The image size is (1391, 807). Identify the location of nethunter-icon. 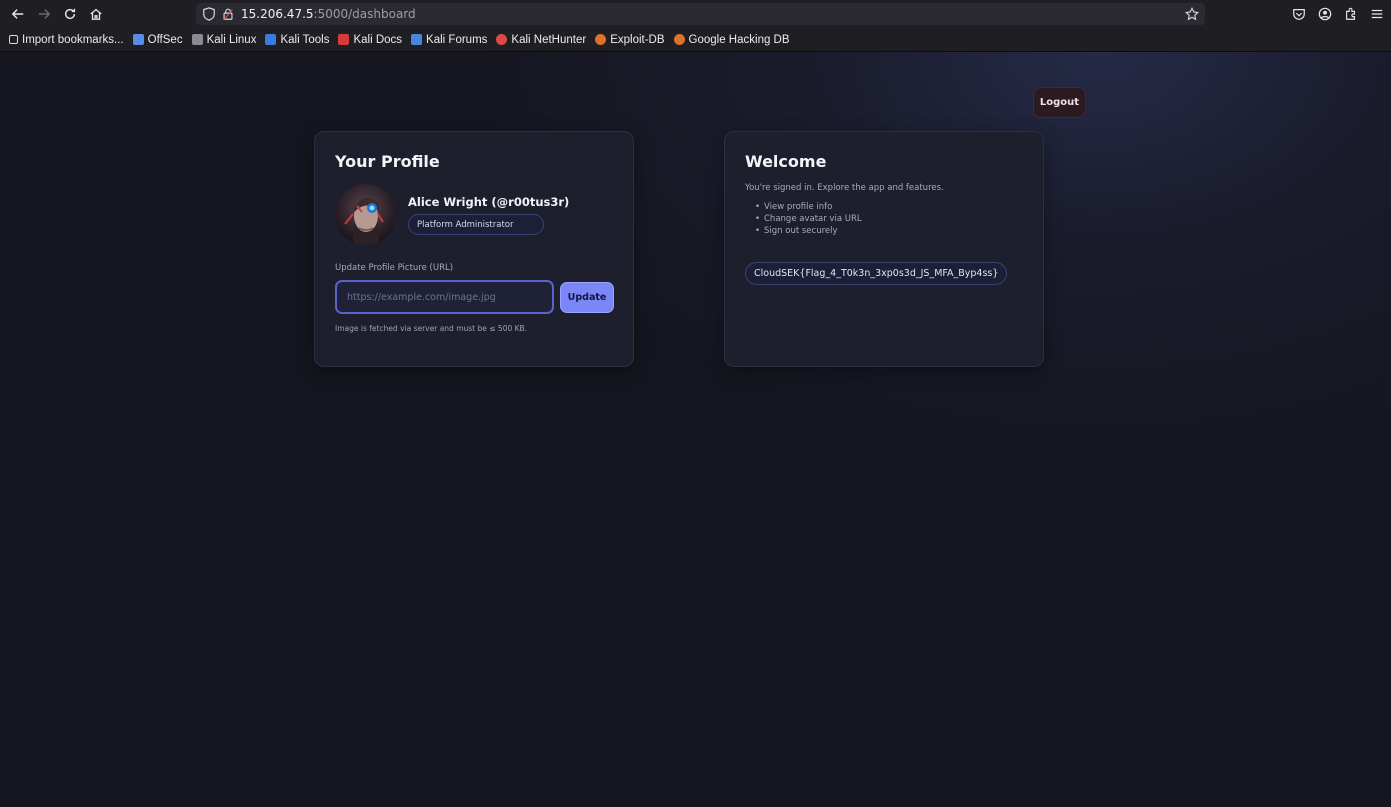
(502, 39).